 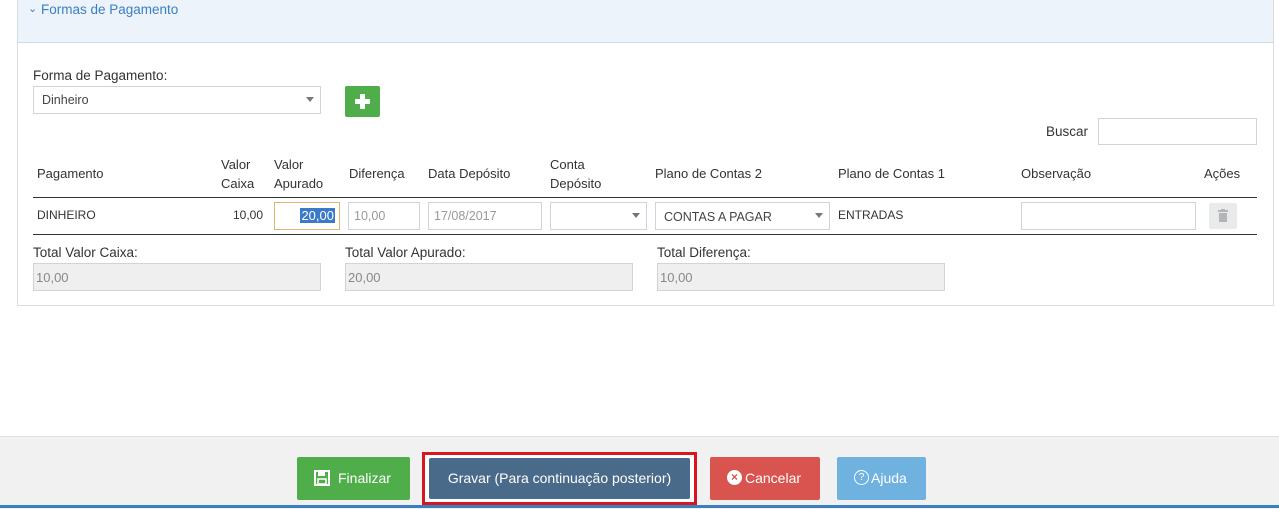 I want to click on forma-pagamento-label: Forma de Pagamento:, so click(x=100, y=75).